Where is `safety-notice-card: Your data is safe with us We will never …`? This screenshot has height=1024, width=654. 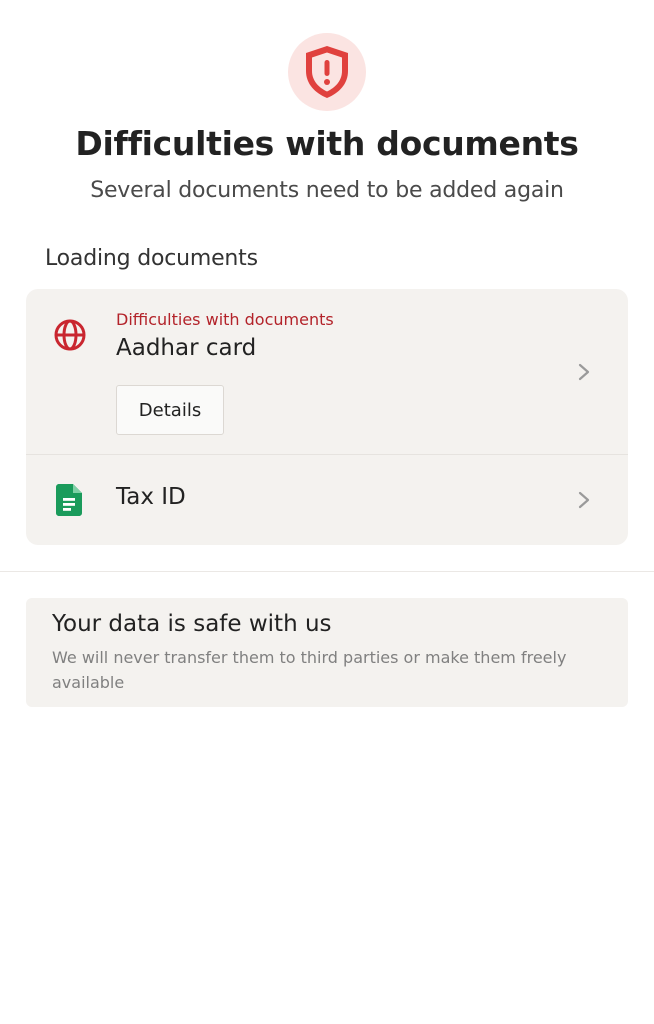 safety-notice-card: Your data is safe with us We will never … is located at coordinates (327, 652).